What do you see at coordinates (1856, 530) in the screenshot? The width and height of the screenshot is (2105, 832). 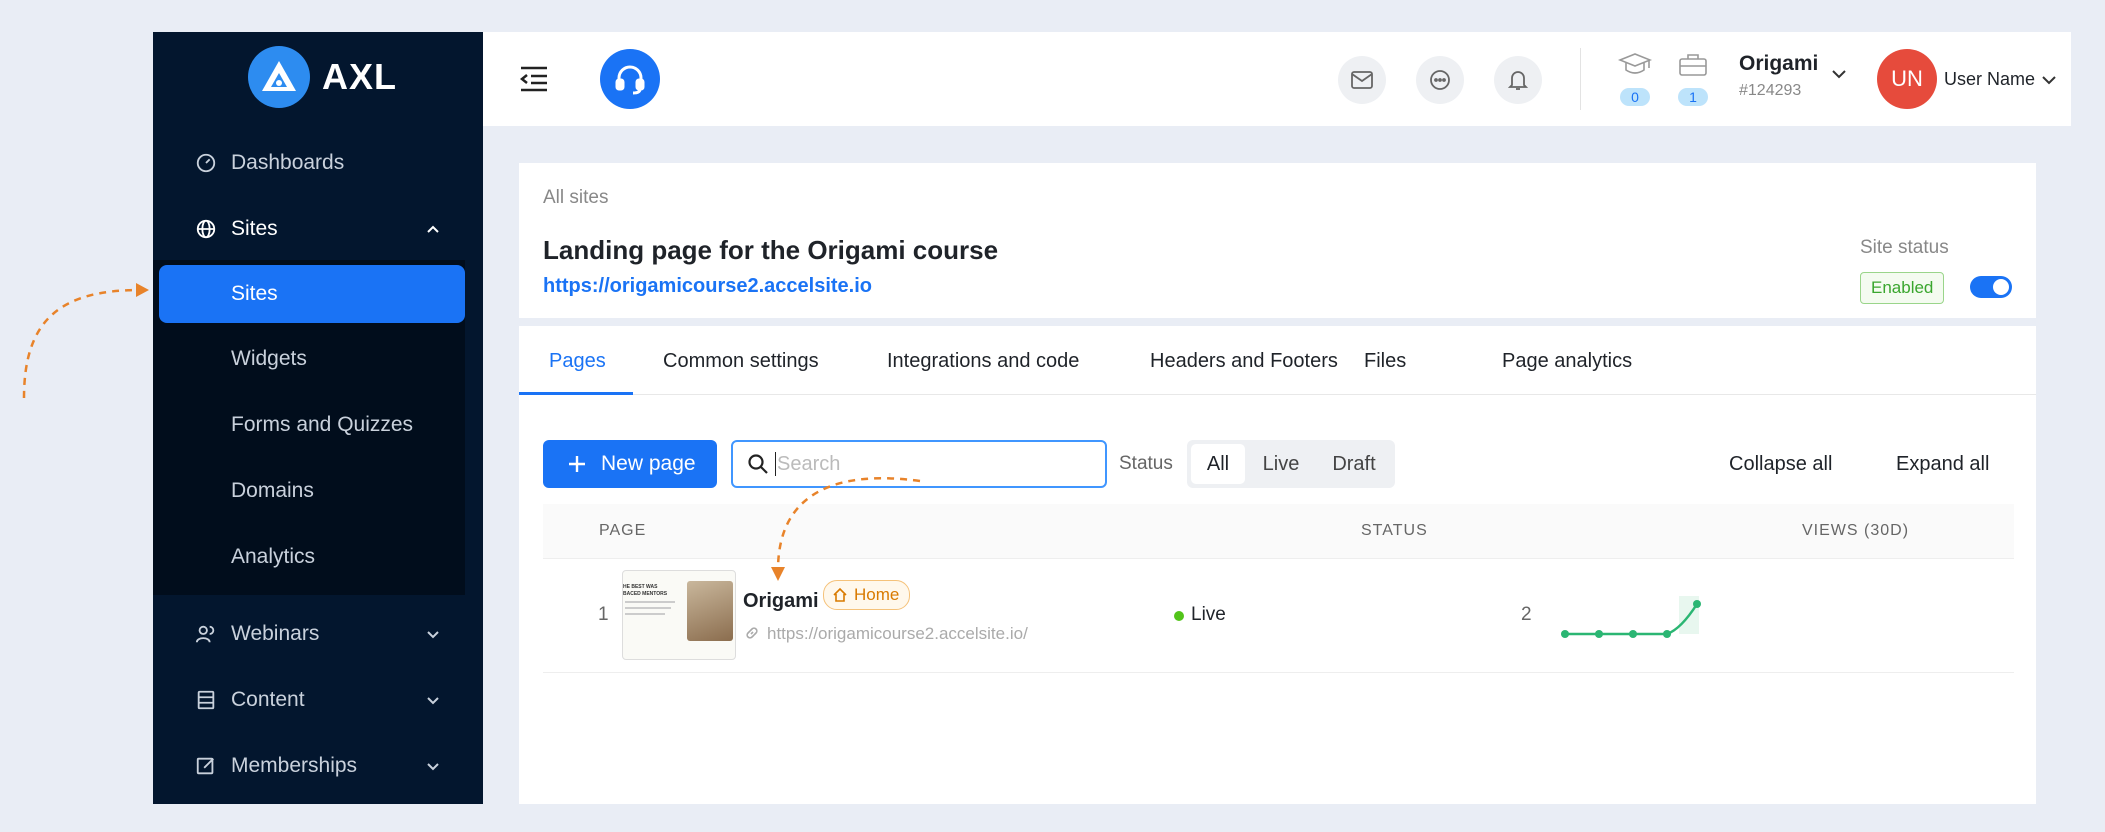 I see `column-header-views: VIEWS (30D)` at bounding box center [1856, 530].